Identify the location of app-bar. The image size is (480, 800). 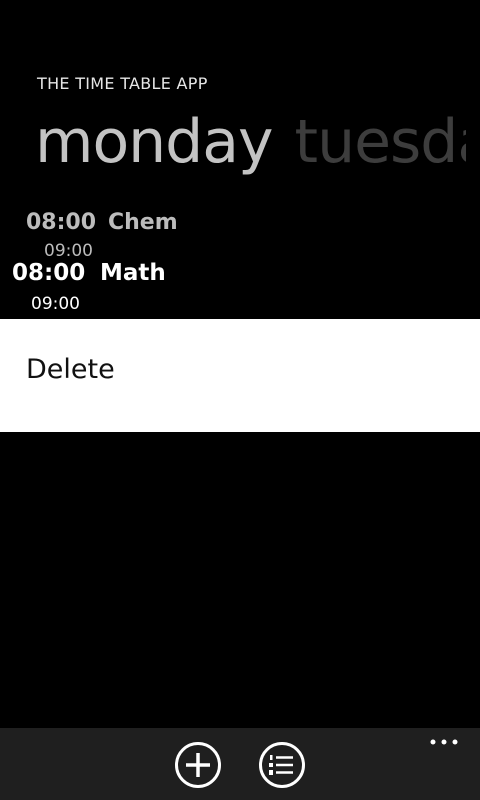
(240, 764).